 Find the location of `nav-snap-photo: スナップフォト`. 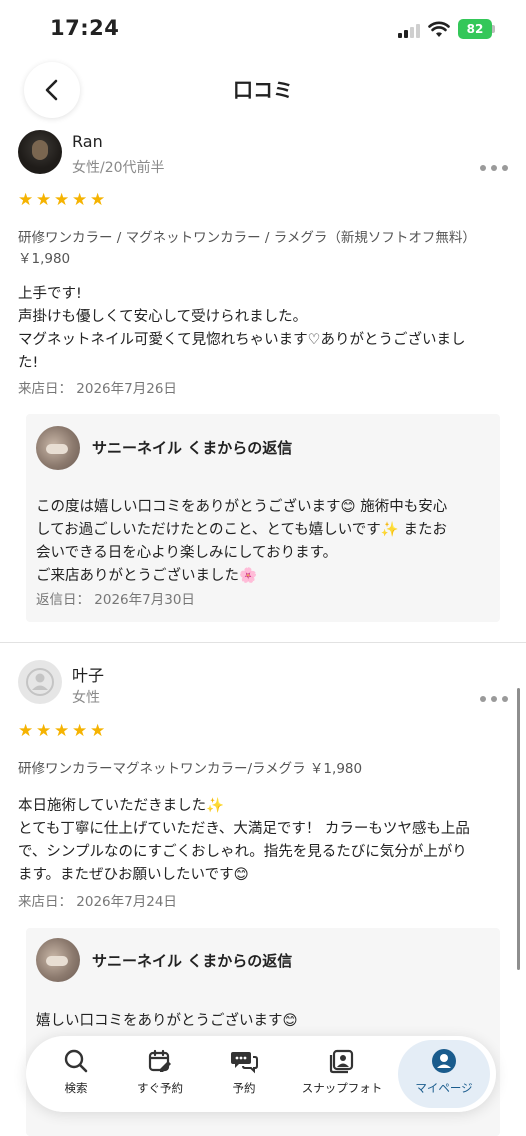

nav-snap-photo: スナップフォト is located at coordinates (342, 1074).